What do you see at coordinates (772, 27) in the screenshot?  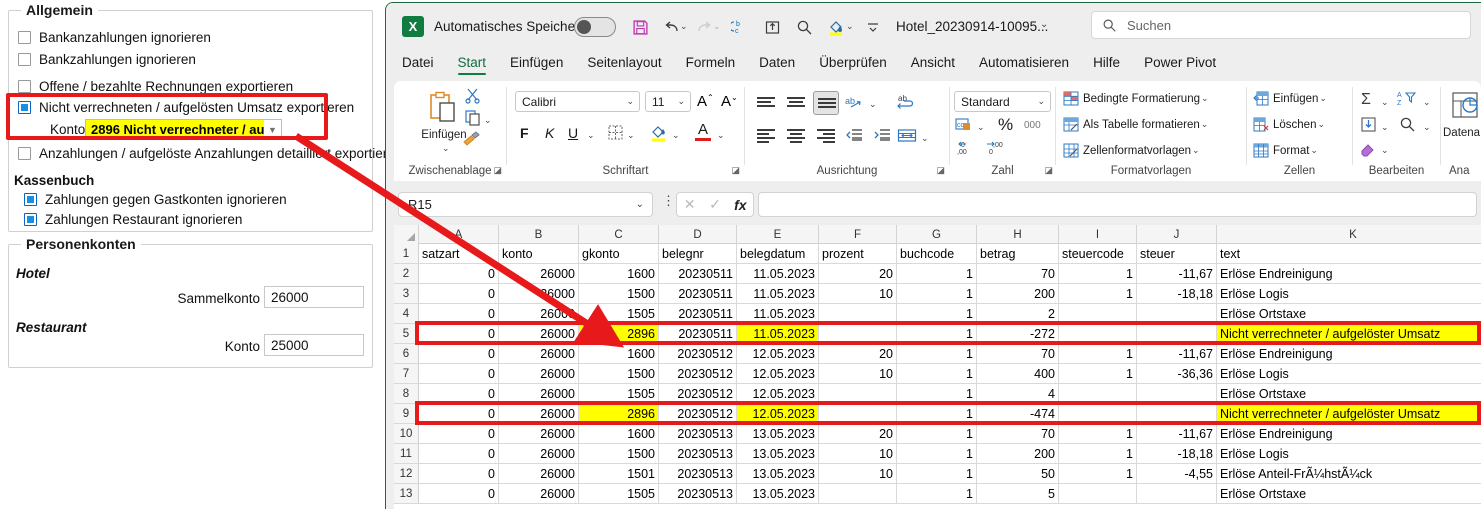 I see `sort-icon` at bounding box center [772, 27].